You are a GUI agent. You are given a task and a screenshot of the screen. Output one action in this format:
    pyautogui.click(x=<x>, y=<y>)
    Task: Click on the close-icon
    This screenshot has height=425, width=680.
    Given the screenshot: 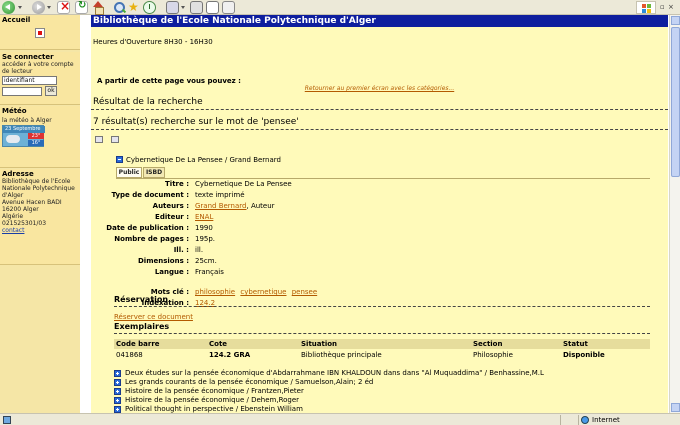 What is the action you would take?
    pyautogui.click(x=40, y=33)
    